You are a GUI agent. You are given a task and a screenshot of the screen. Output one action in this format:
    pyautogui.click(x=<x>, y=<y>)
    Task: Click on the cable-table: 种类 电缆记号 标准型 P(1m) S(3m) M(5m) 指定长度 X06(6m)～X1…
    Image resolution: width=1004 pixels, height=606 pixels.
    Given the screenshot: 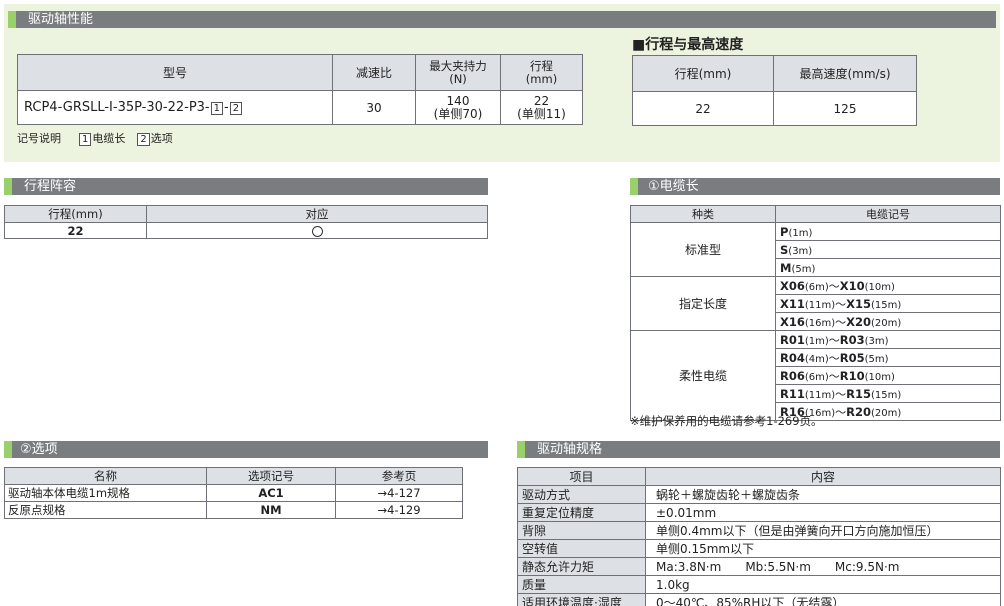 What is the action you would take?
    pyautogui.click(x=815, y=313)
    